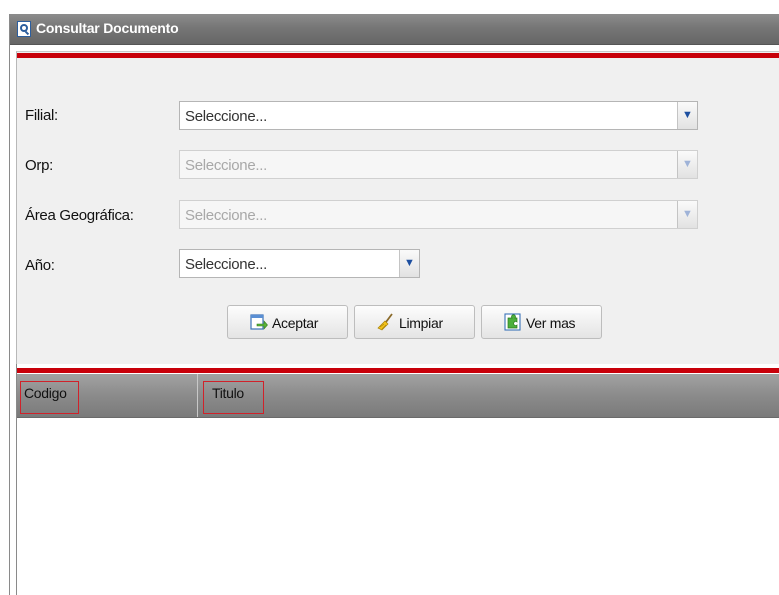 This screenshot has height=595, width=779. I want to click on anio-dropdown-trigger: ▼, so click(409, 263).